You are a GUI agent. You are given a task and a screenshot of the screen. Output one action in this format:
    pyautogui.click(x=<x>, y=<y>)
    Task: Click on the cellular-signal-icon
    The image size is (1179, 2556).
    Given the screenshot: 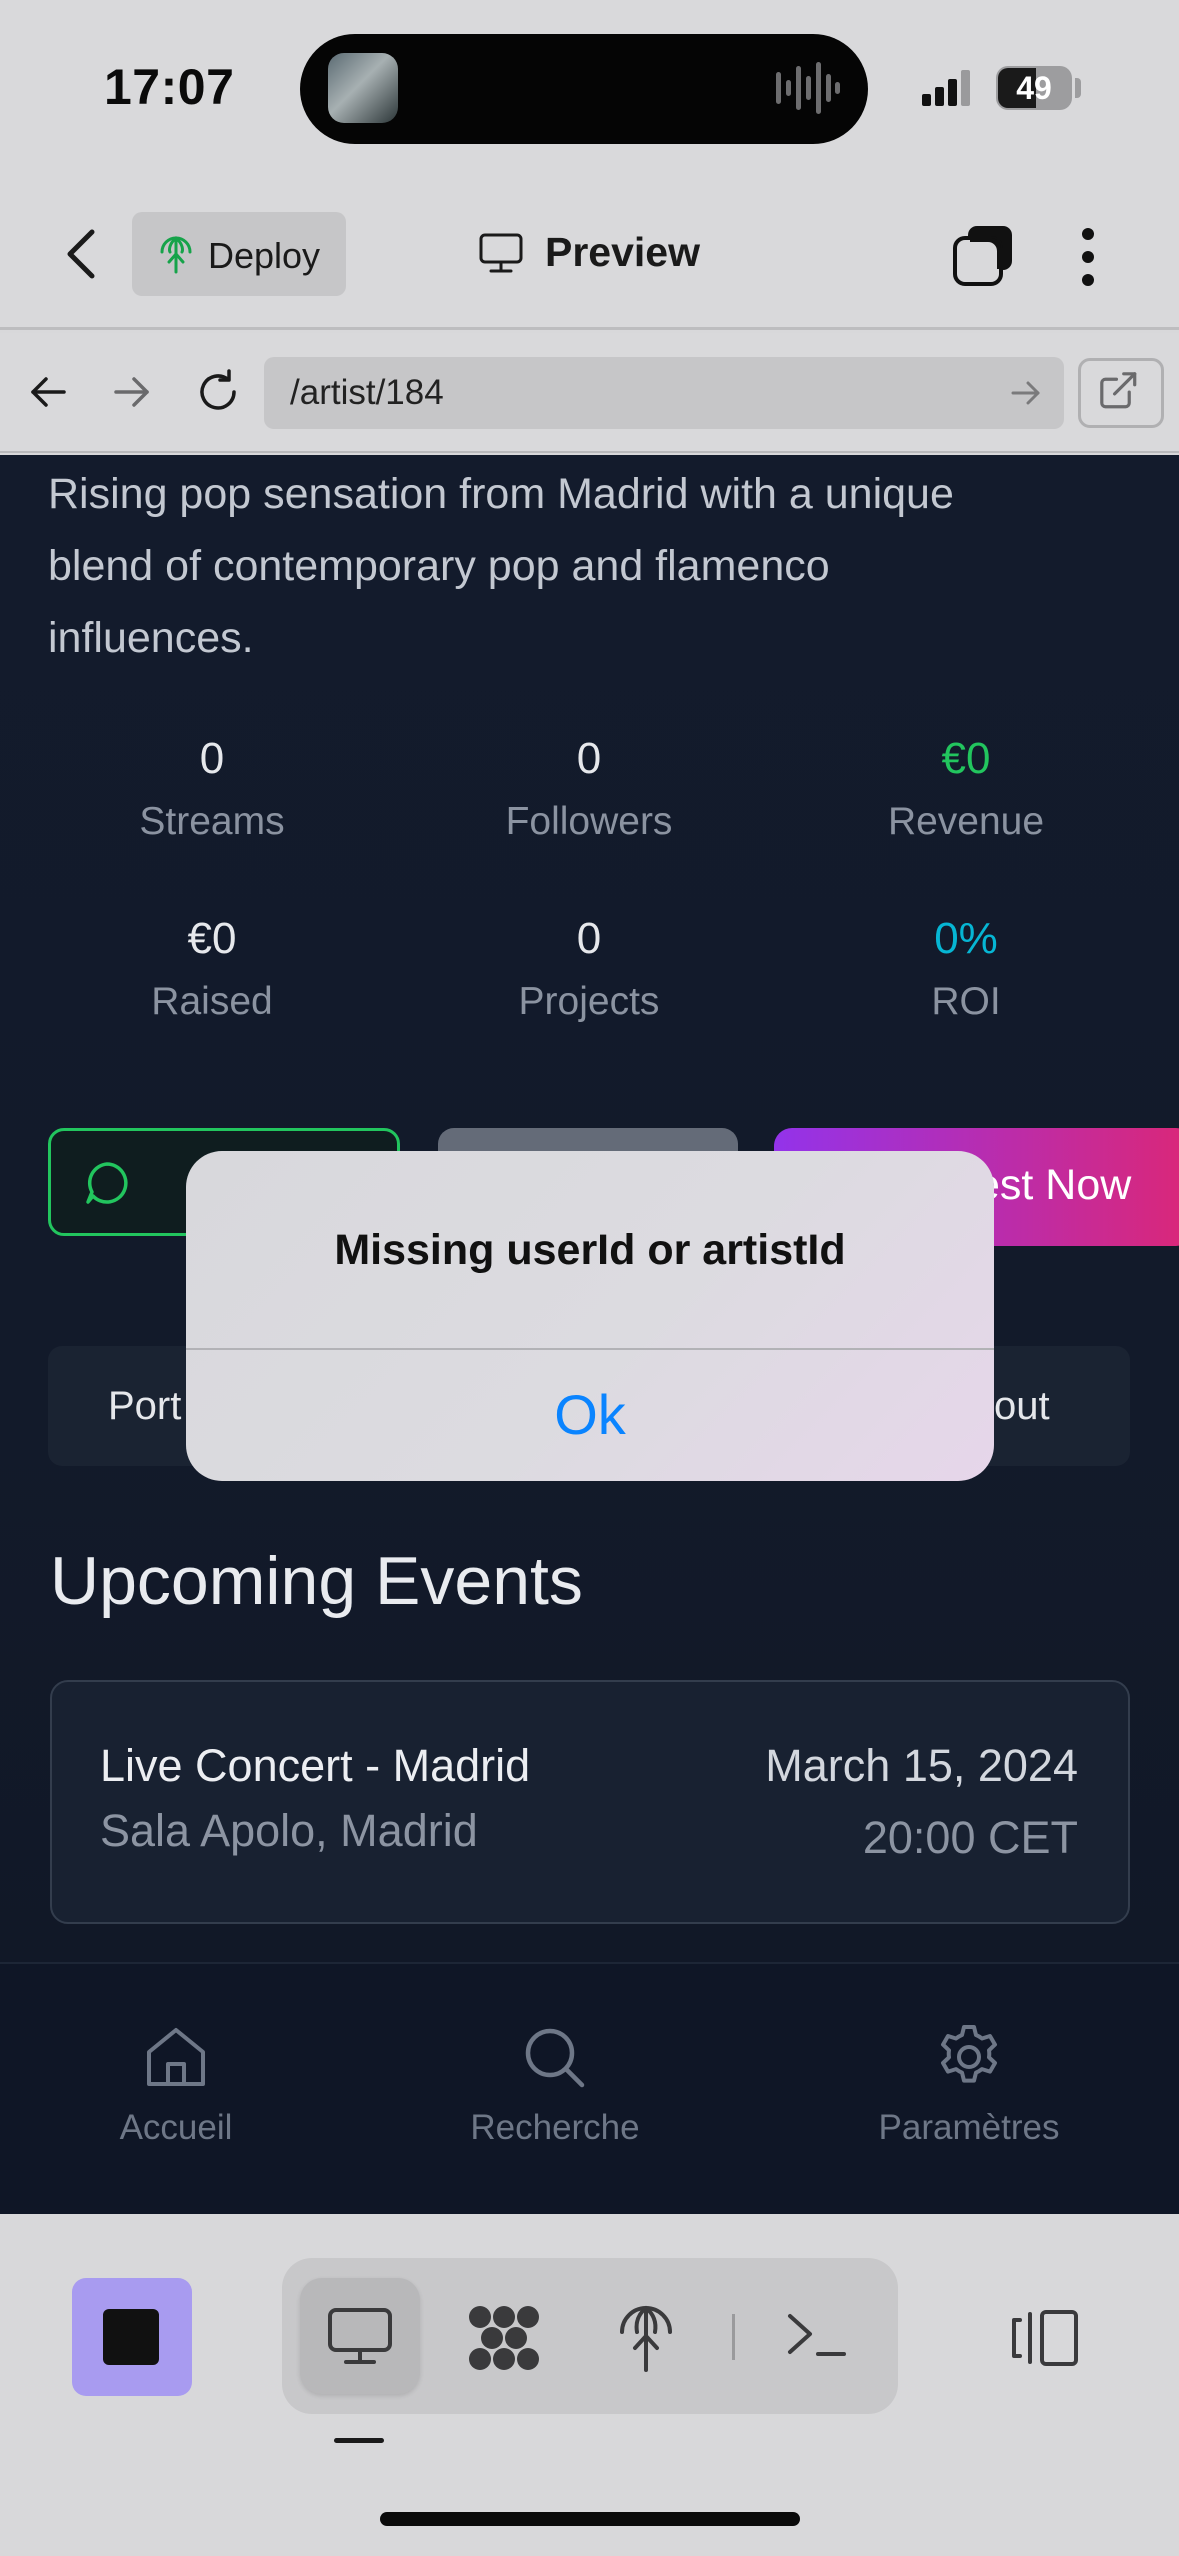 What is the action you would take?
    pyautogui.click(x=946, y=88)
    